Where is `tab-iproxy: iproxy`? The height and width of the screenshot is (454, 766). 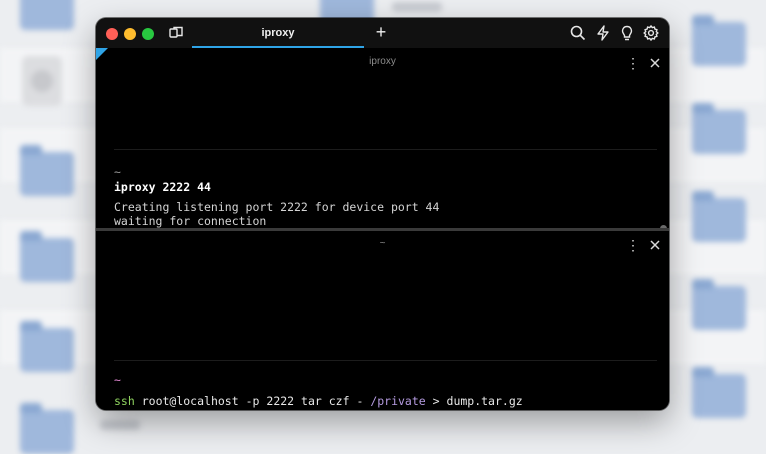
tab-iproxy: iproxy is located at coordinates (278, 33).